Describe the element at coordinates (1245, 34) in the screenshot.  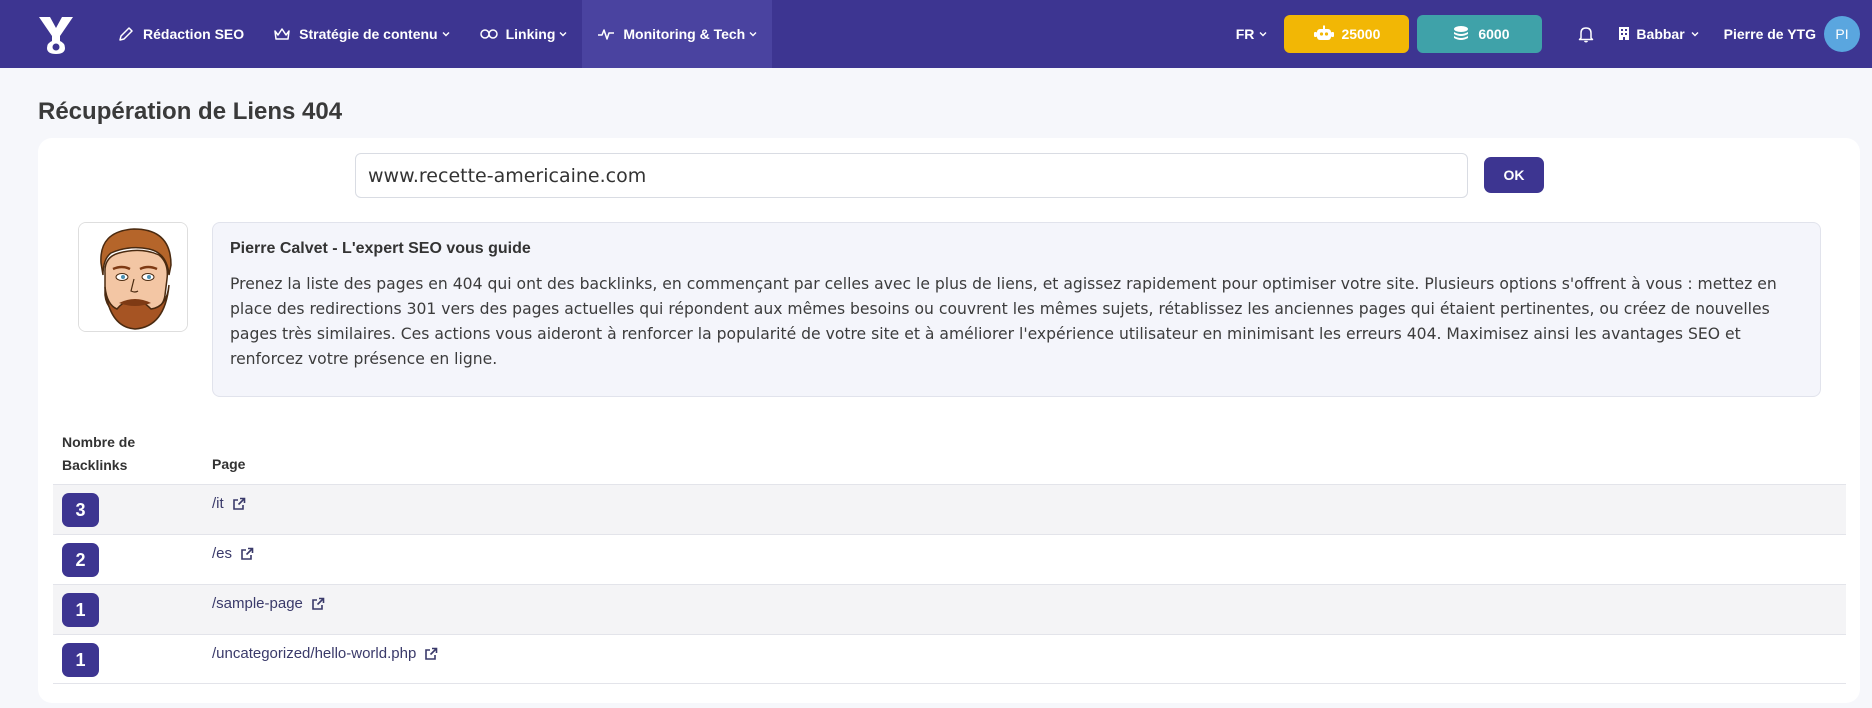
I see `language-label: FR` at that location.